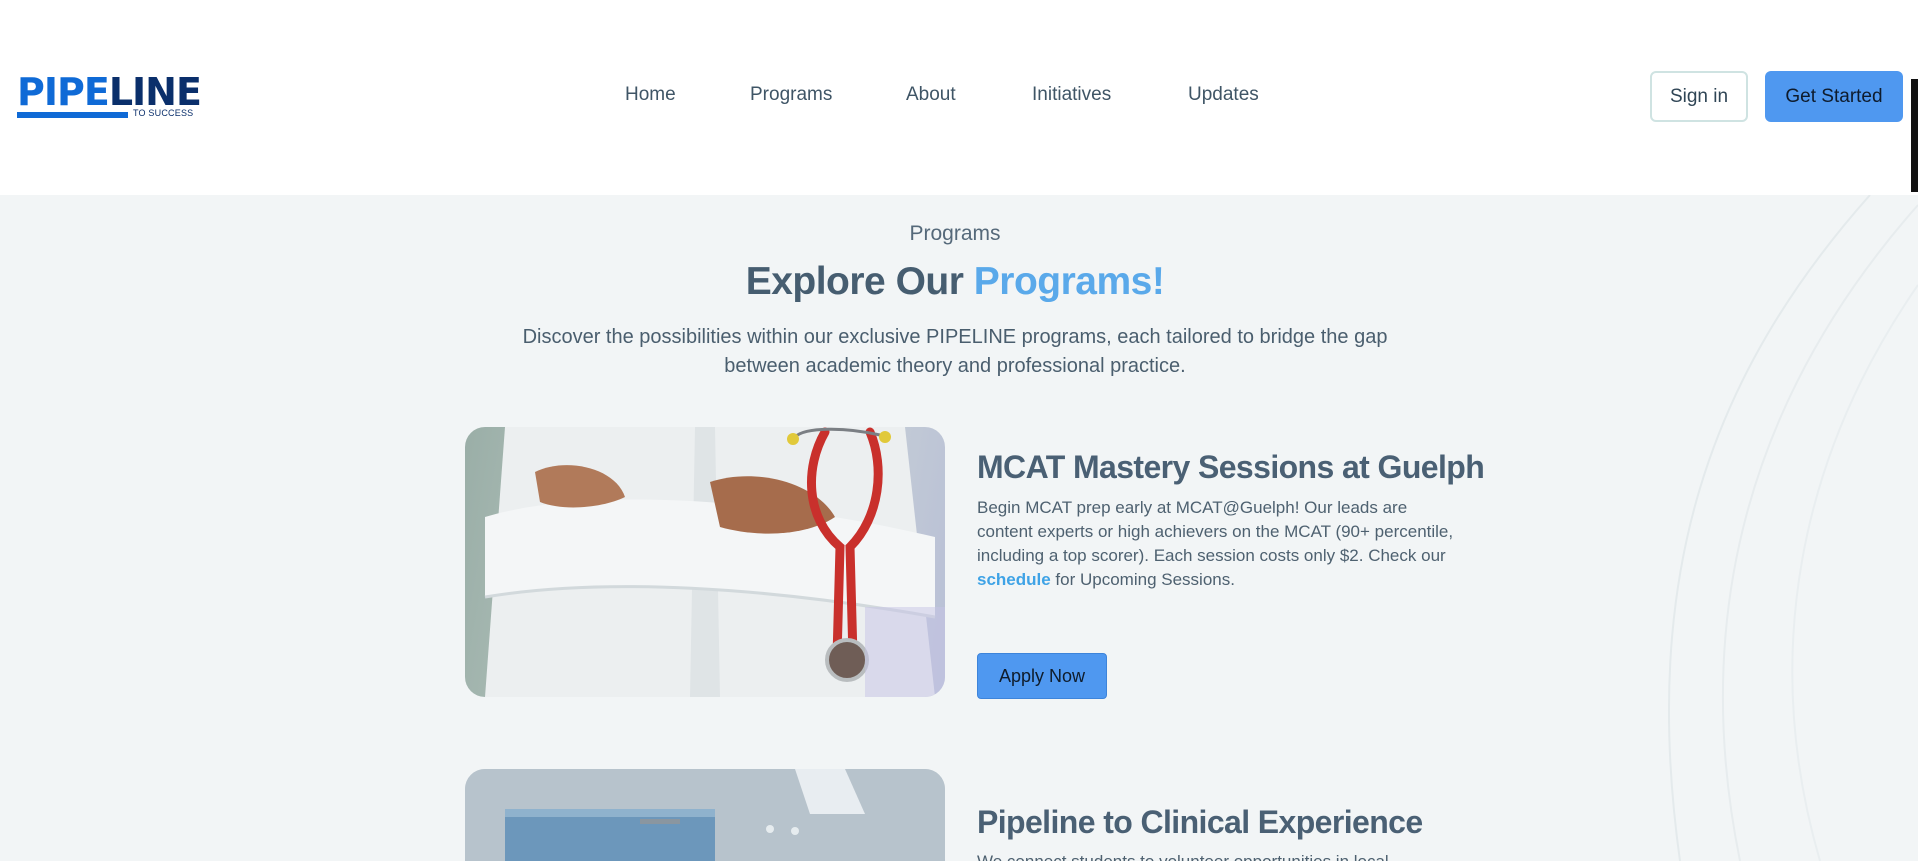  I want to click on nav-about: About, so click(931, 95).